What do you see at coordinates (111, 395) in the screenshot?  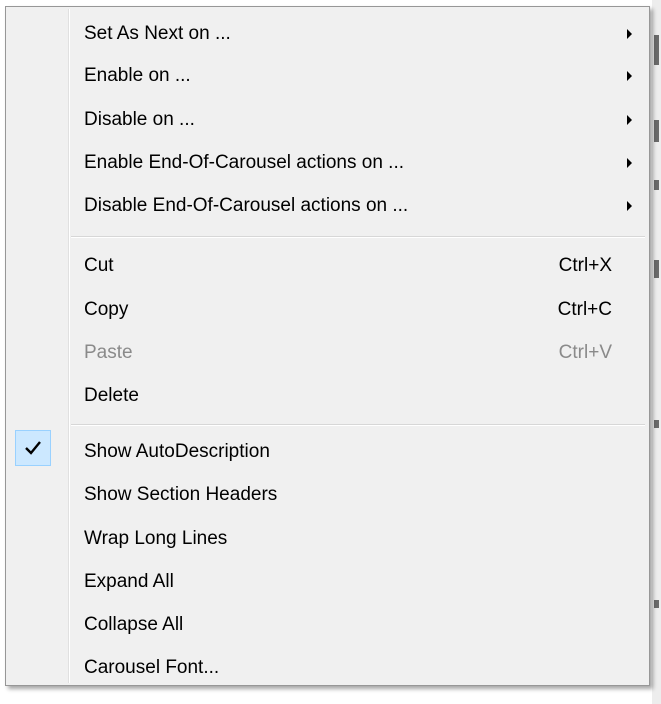 I see `menu-item-label: Delete` at bounding box center [111, 395].